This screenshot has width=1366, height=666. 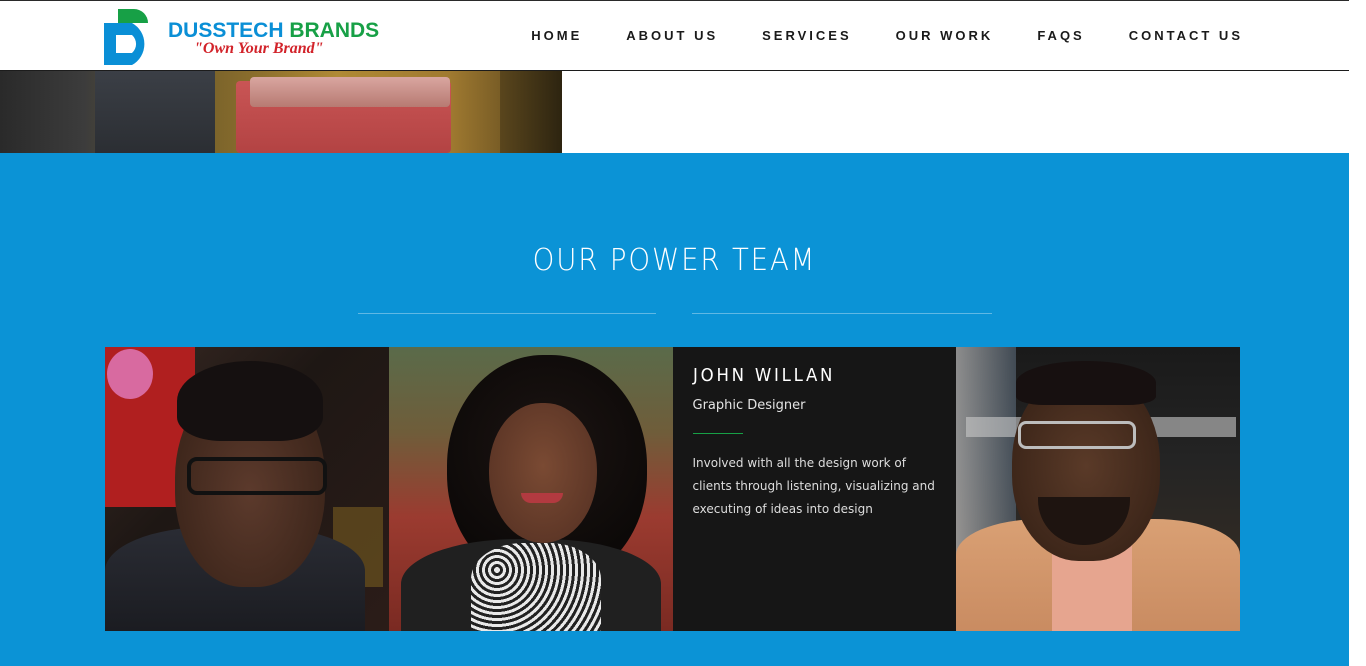 I want to click on info-divider, so click(x=717, y=433).